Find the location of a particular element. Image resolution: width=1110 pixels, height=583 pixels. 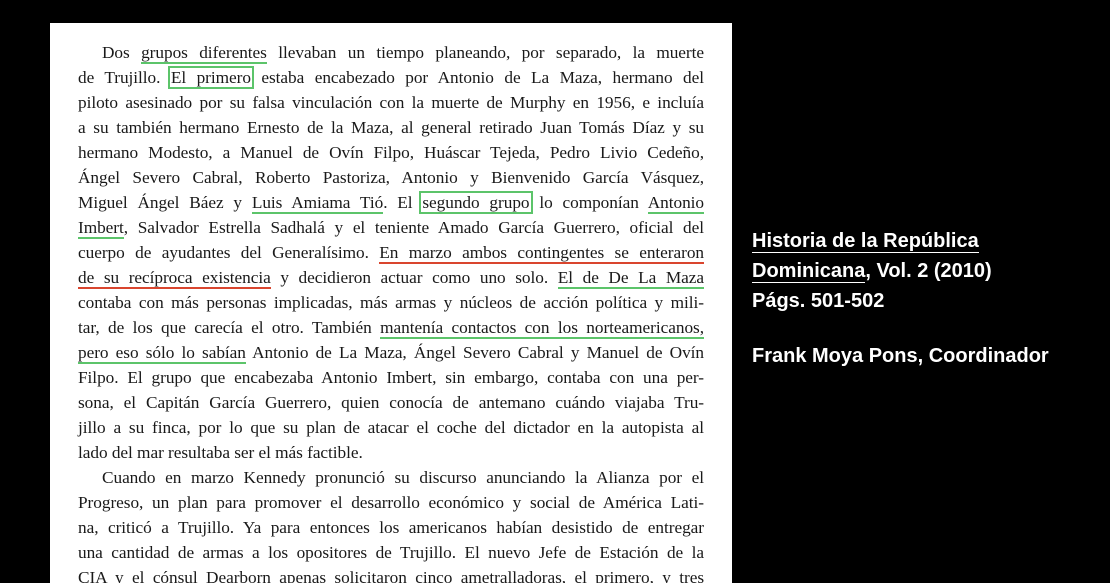

green-box-highlight: segundo grupo is located at coordinates (476, 202).